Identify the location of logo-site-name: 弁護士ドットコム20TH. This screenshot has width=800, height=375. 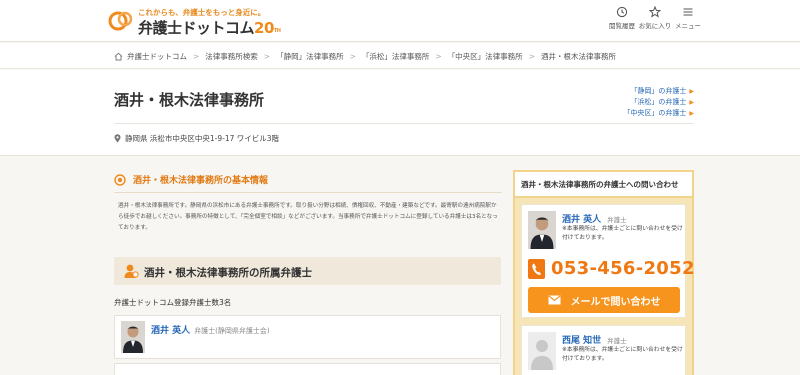
(209, 27).